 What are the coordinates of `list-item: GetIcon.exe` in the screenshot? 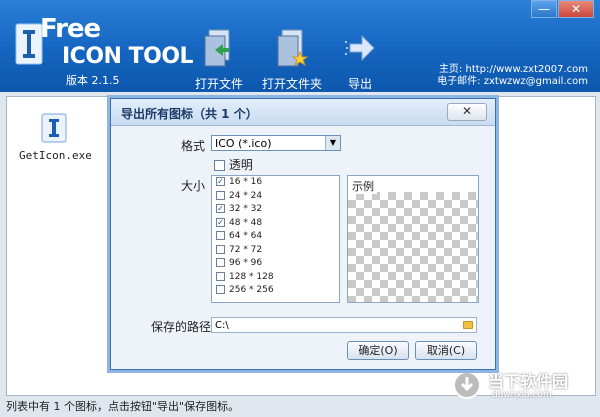 It's located at (55, 137).